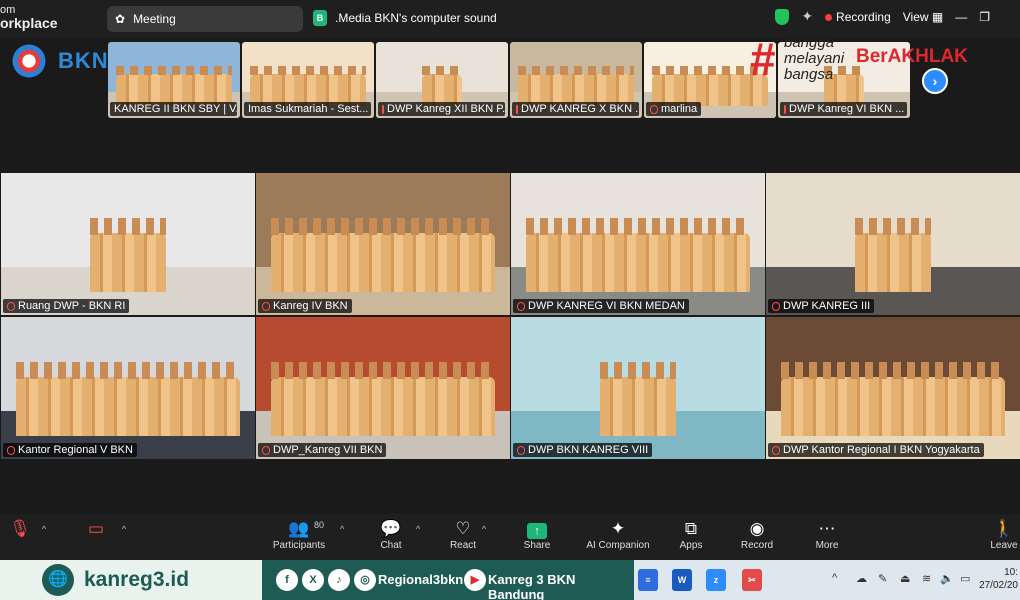 The image size is (1020, 600). I want to click on video-tile: DWP Kantor Regional I BKN Yogyakarta, so click(893, 388).